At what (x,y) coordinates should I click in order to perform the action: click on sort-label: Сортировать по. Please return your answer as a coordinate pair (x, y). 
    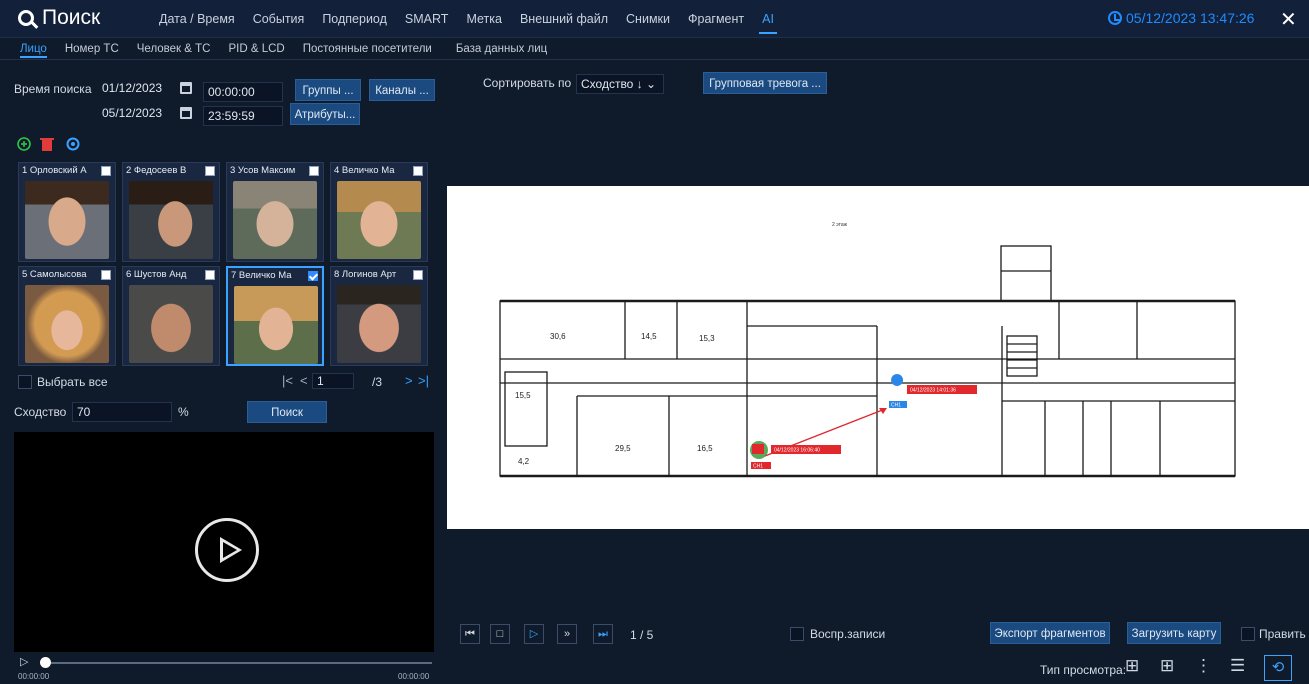
    Looking at the image, I should click on (527, 83).